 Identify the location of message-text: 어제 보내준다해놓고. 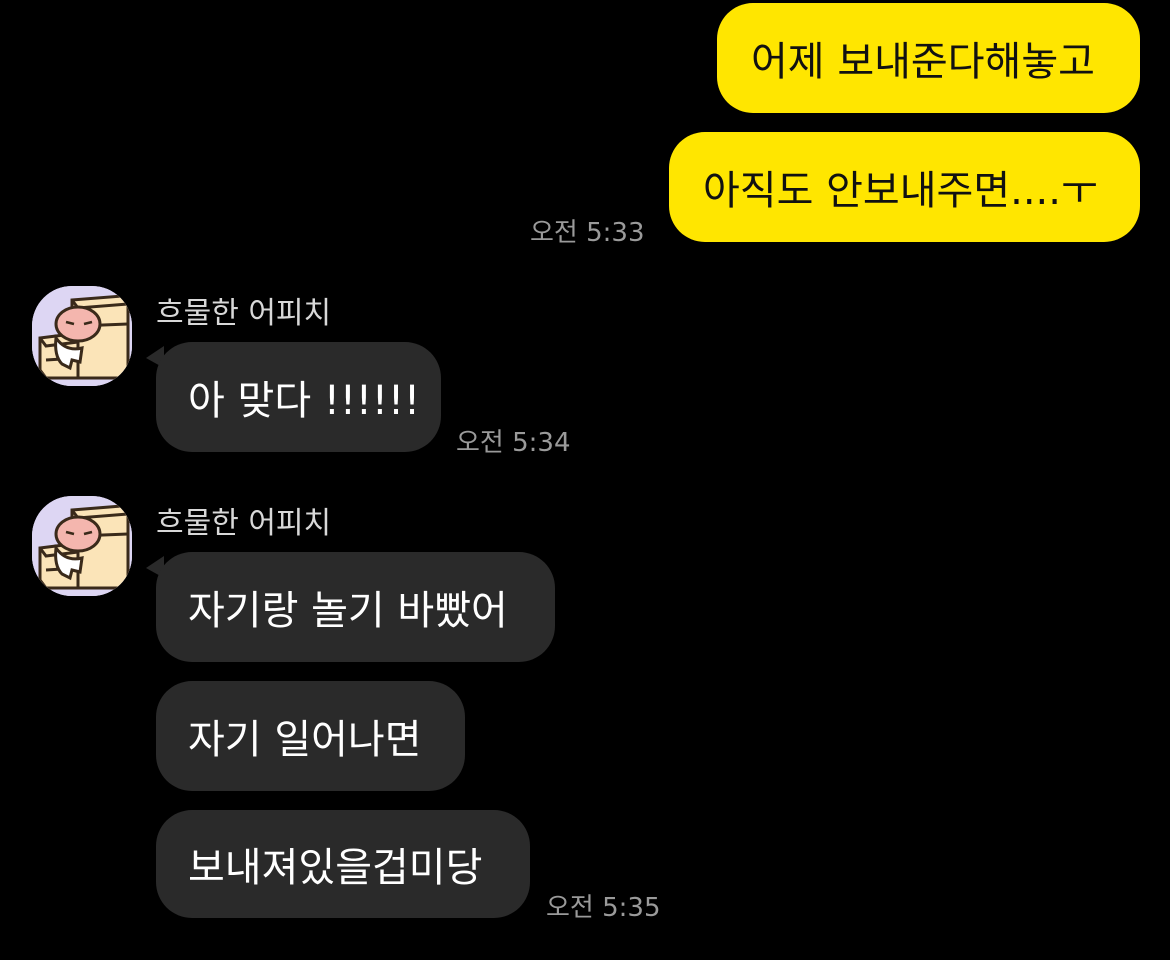
(923, 62).